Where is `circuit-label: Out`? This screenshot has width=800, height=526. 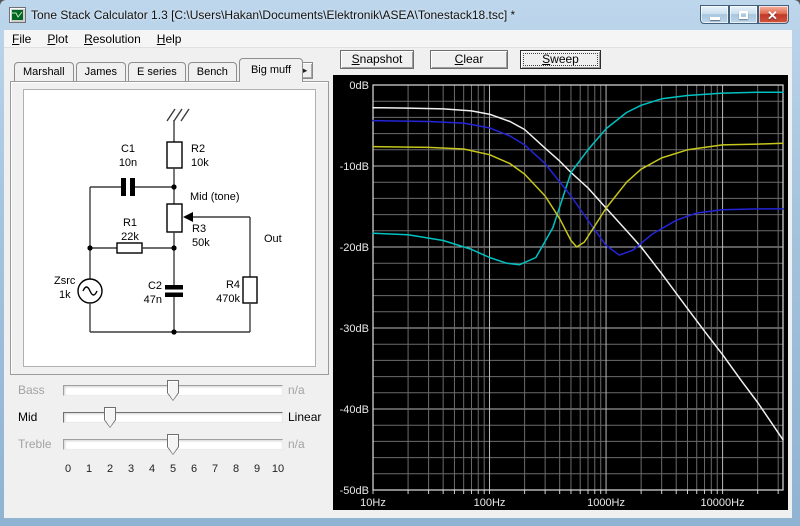 circuit-label: Out is located at coordinates (273, 239).